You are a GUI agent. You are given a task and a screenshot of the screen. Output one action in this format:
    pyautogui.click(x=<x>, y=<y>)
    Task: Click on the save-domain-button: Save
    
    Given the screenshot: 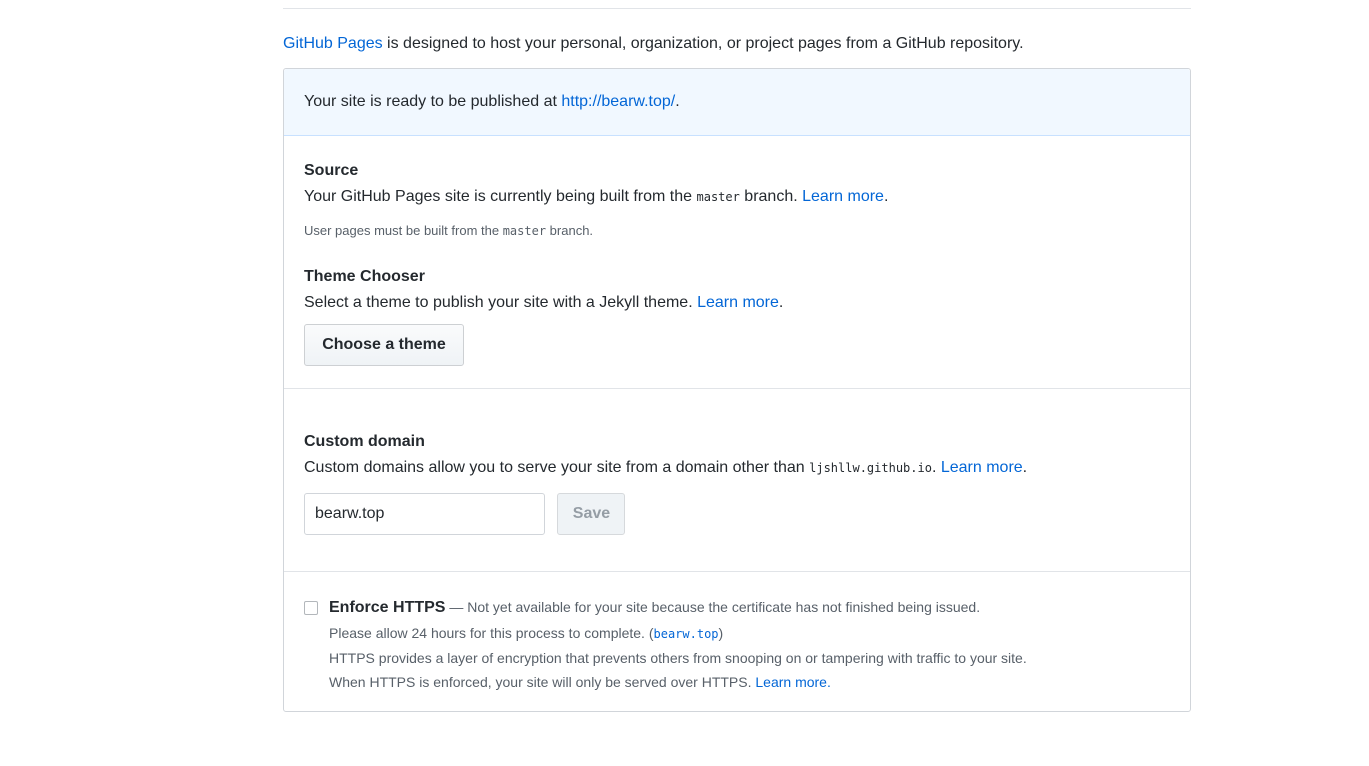 What is the action you would take?
    pyautogui.click(x=591, y=514)
    